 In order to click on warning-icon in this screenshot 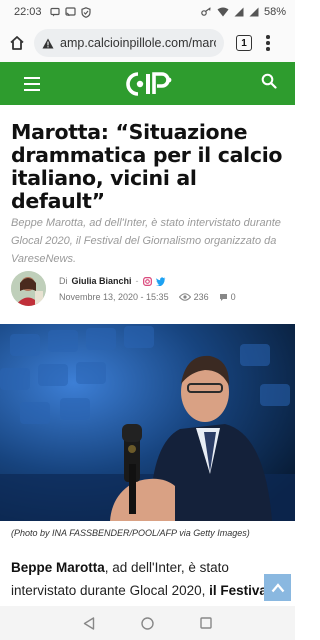, I will do `click(48, 43)`.